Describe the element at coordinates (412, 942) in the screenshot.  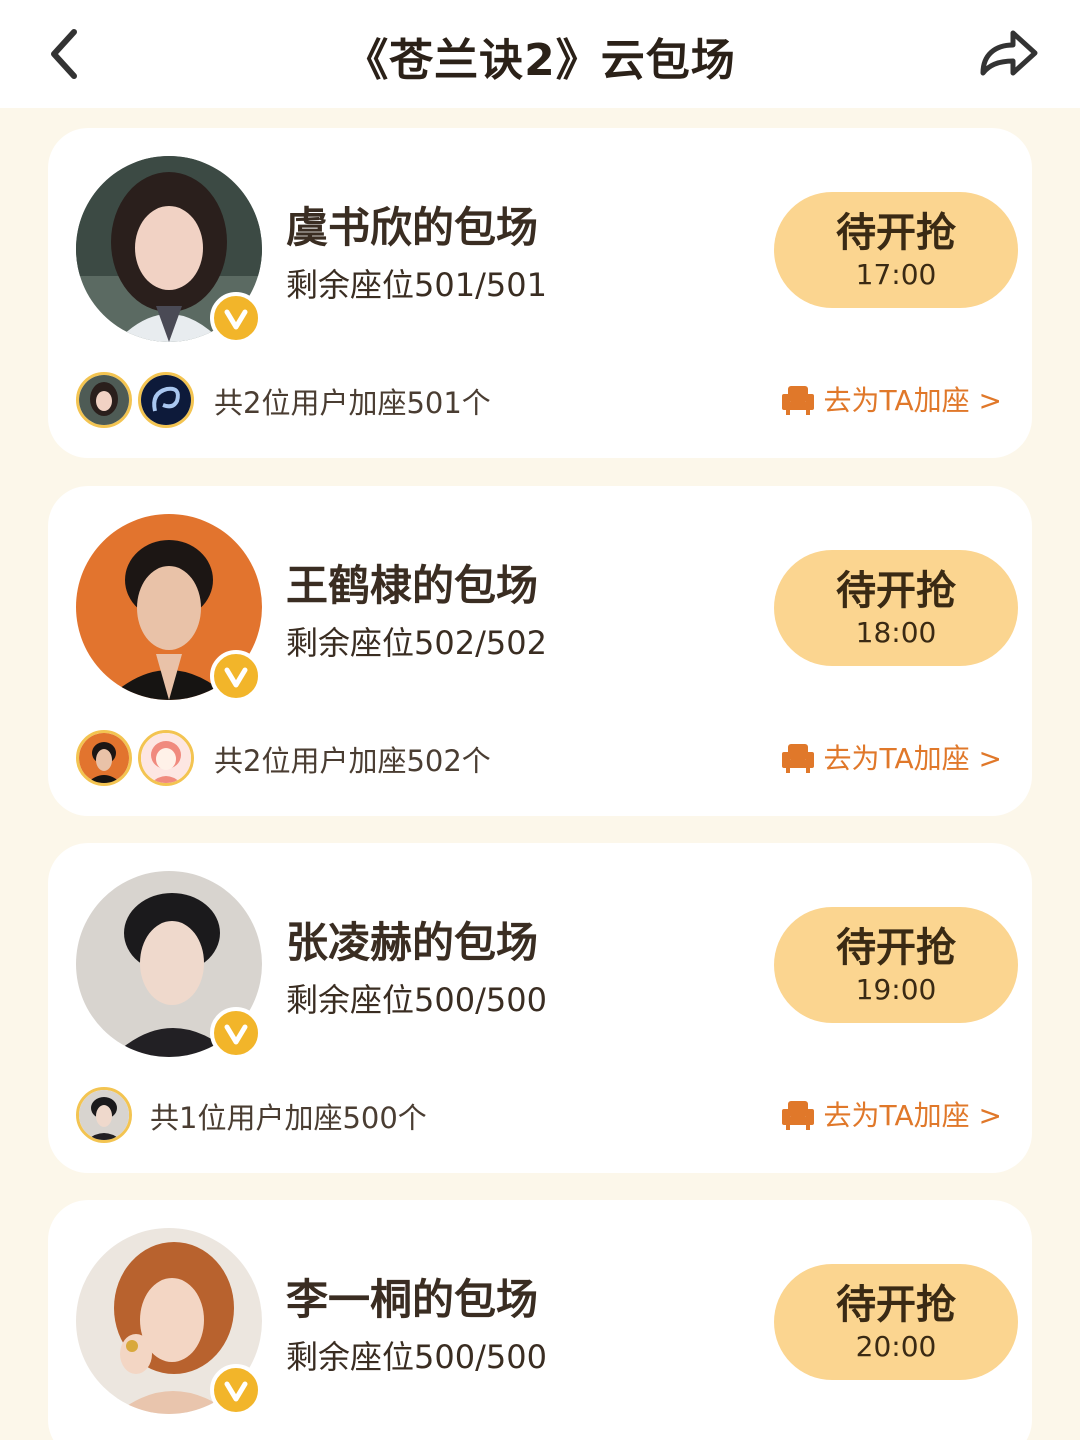
I see `host-title: 张凌赫的包场` at that location.